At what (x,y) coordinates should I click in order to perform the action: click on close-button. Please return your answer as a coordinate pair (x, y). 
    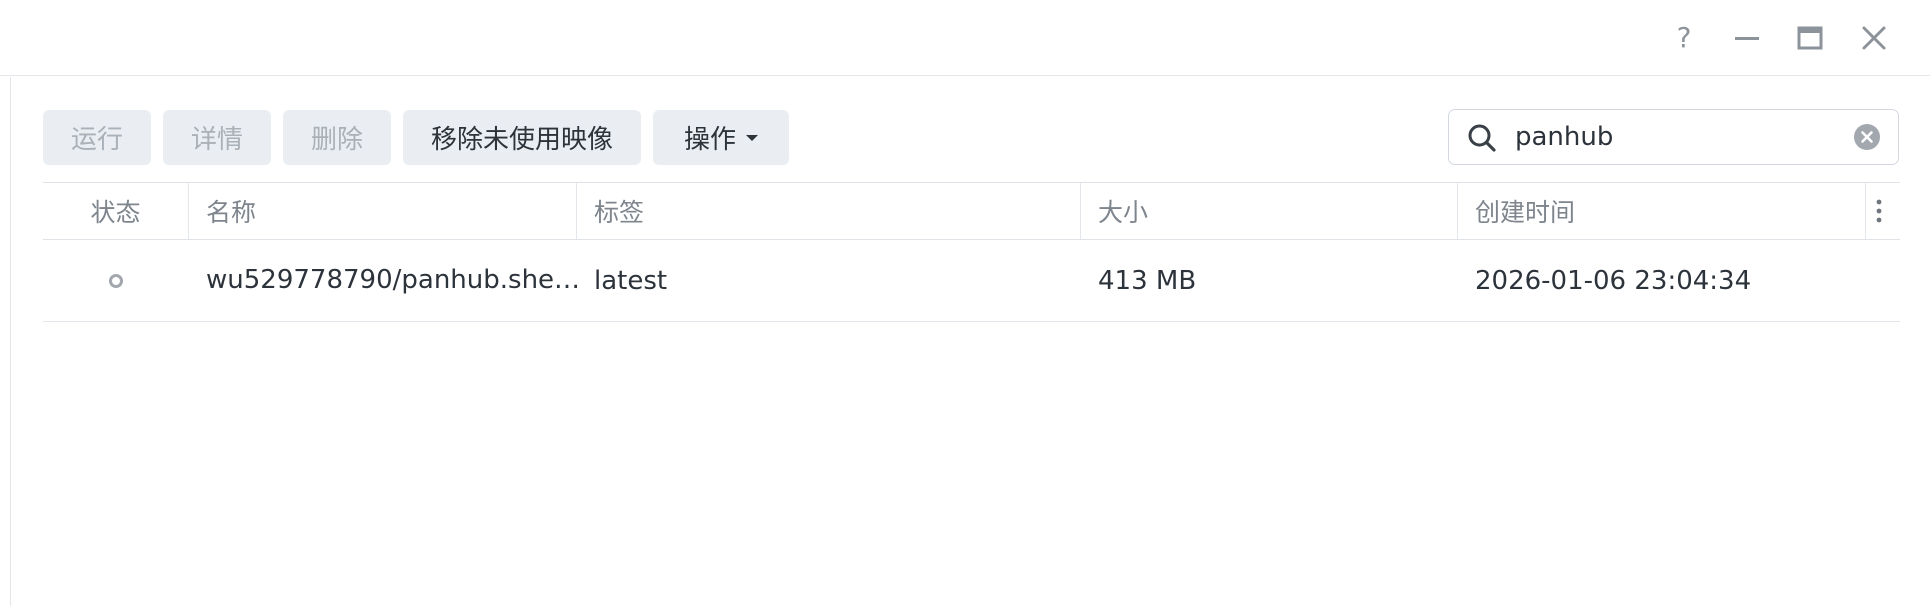
    Looking at the image, I should click on (1874, 38).